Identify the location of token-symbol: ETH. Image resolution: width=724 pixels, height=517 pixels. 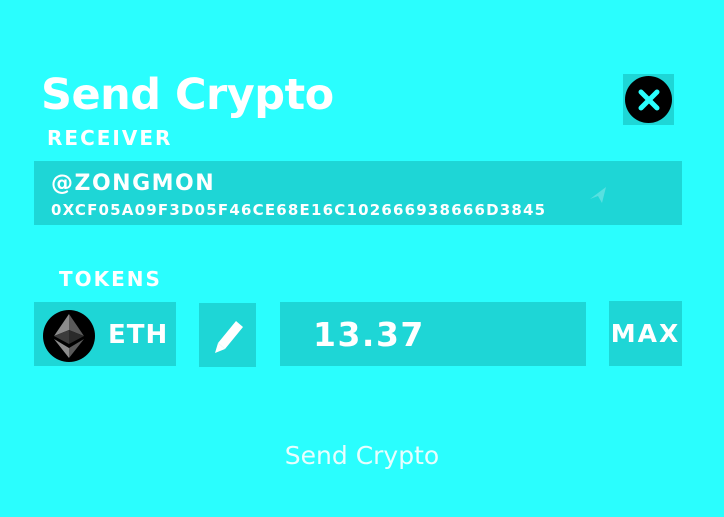
(138, 335).